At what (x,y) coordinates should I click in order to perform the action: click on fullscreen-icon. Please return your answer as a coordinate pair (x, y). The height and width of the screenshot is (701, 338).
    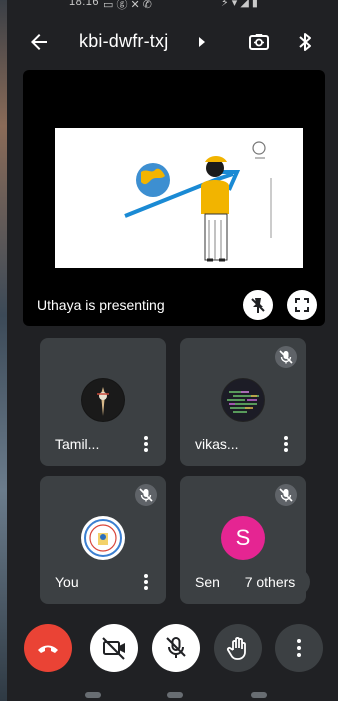
    Looking at the image, I should click on (302, 305).